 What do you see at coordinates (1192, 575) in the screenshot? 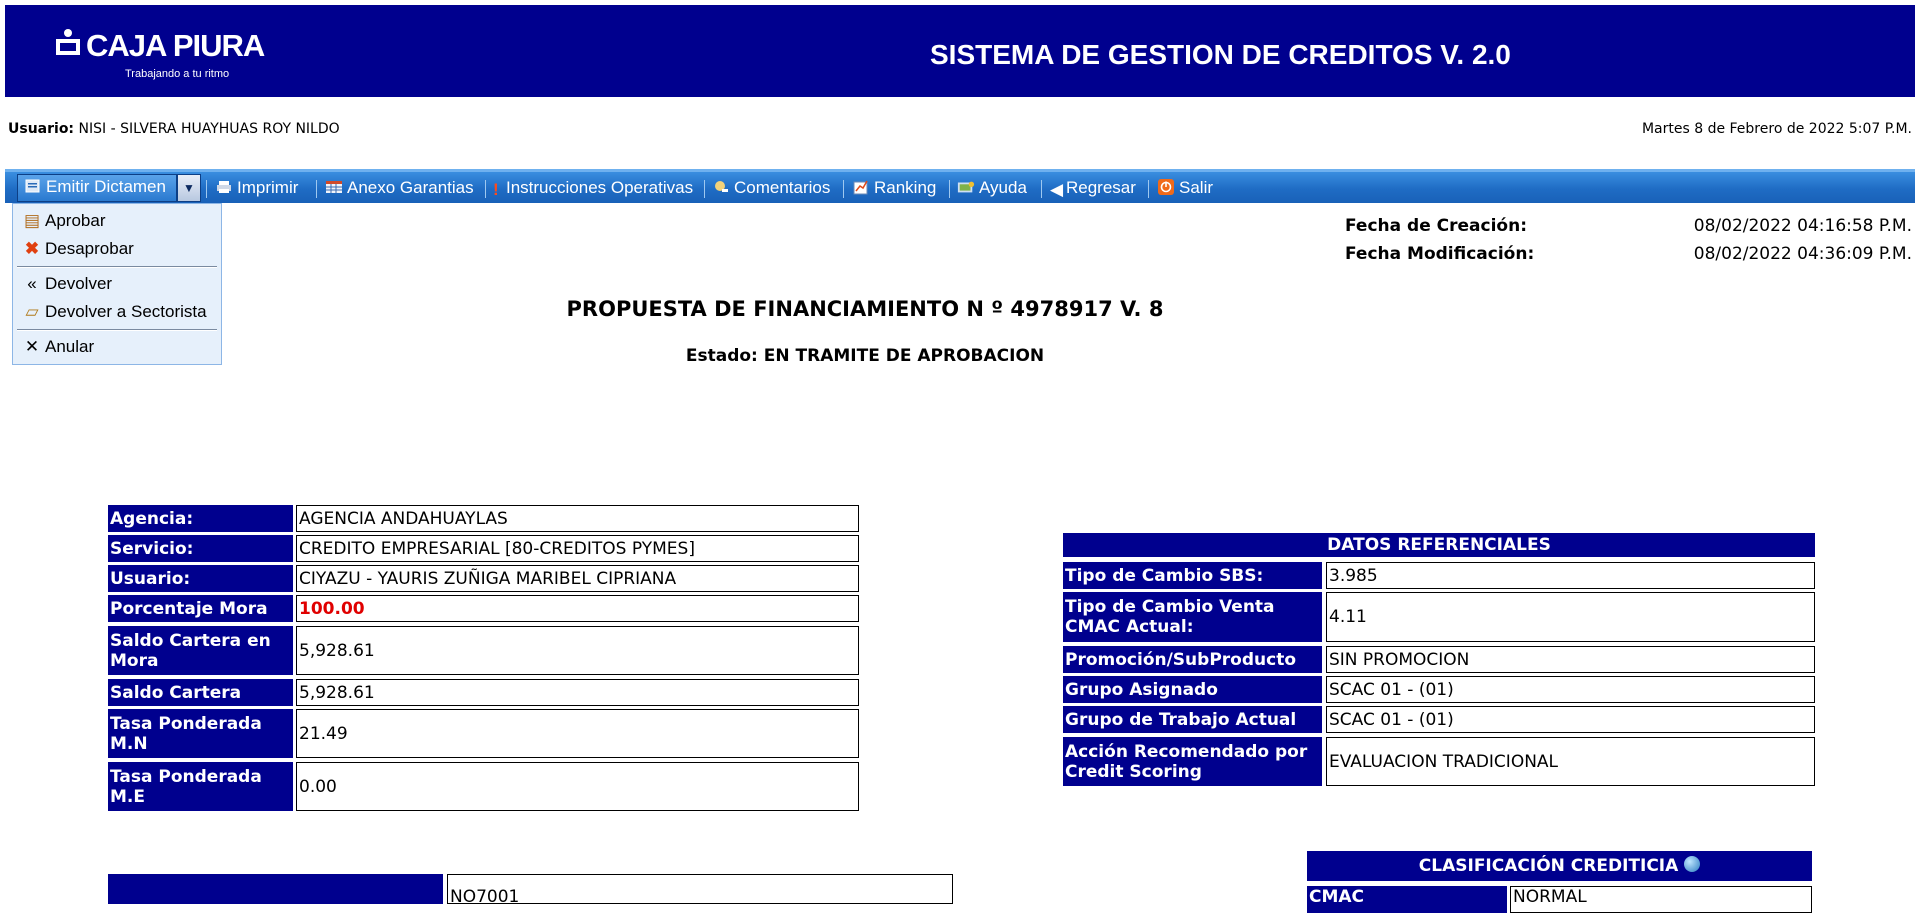
I see `tc-sbs-label: Tipo de Cambio SBS:` at bounding box center [1192, 575].